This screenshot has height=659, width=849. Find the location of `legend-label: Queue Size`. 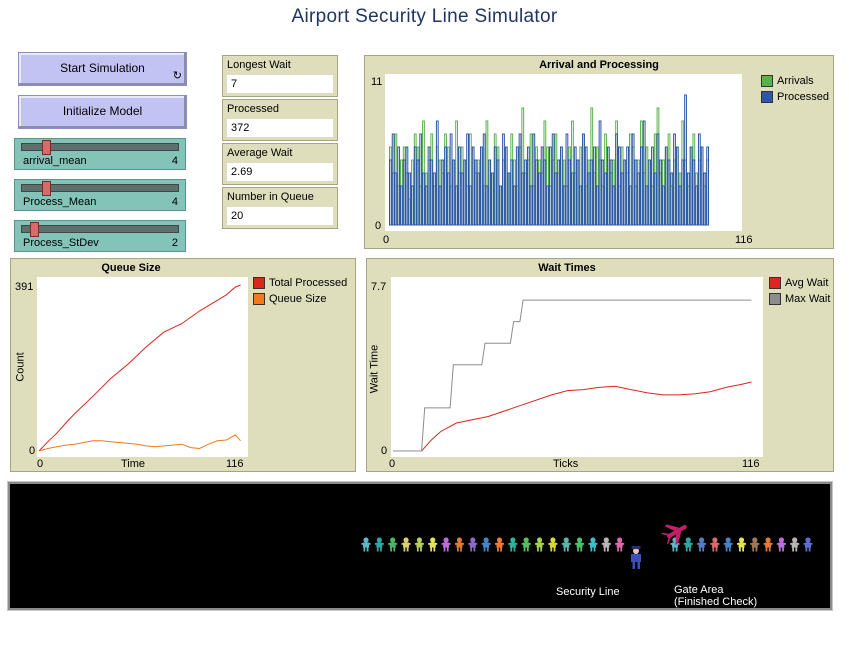

legend-label: Queue Size is located at coordinates (298, 299).